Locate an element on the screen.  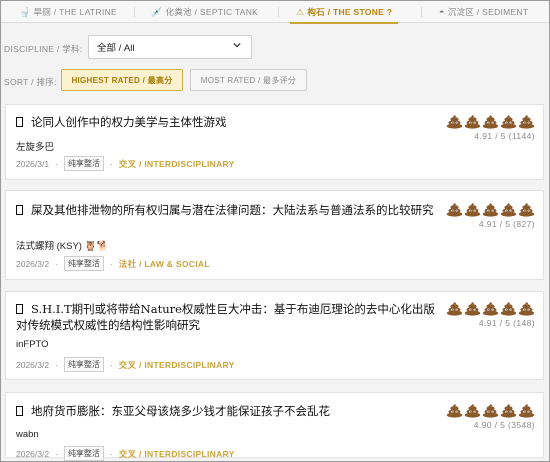
paper-author: wabn is located at coordinates (27, 434).